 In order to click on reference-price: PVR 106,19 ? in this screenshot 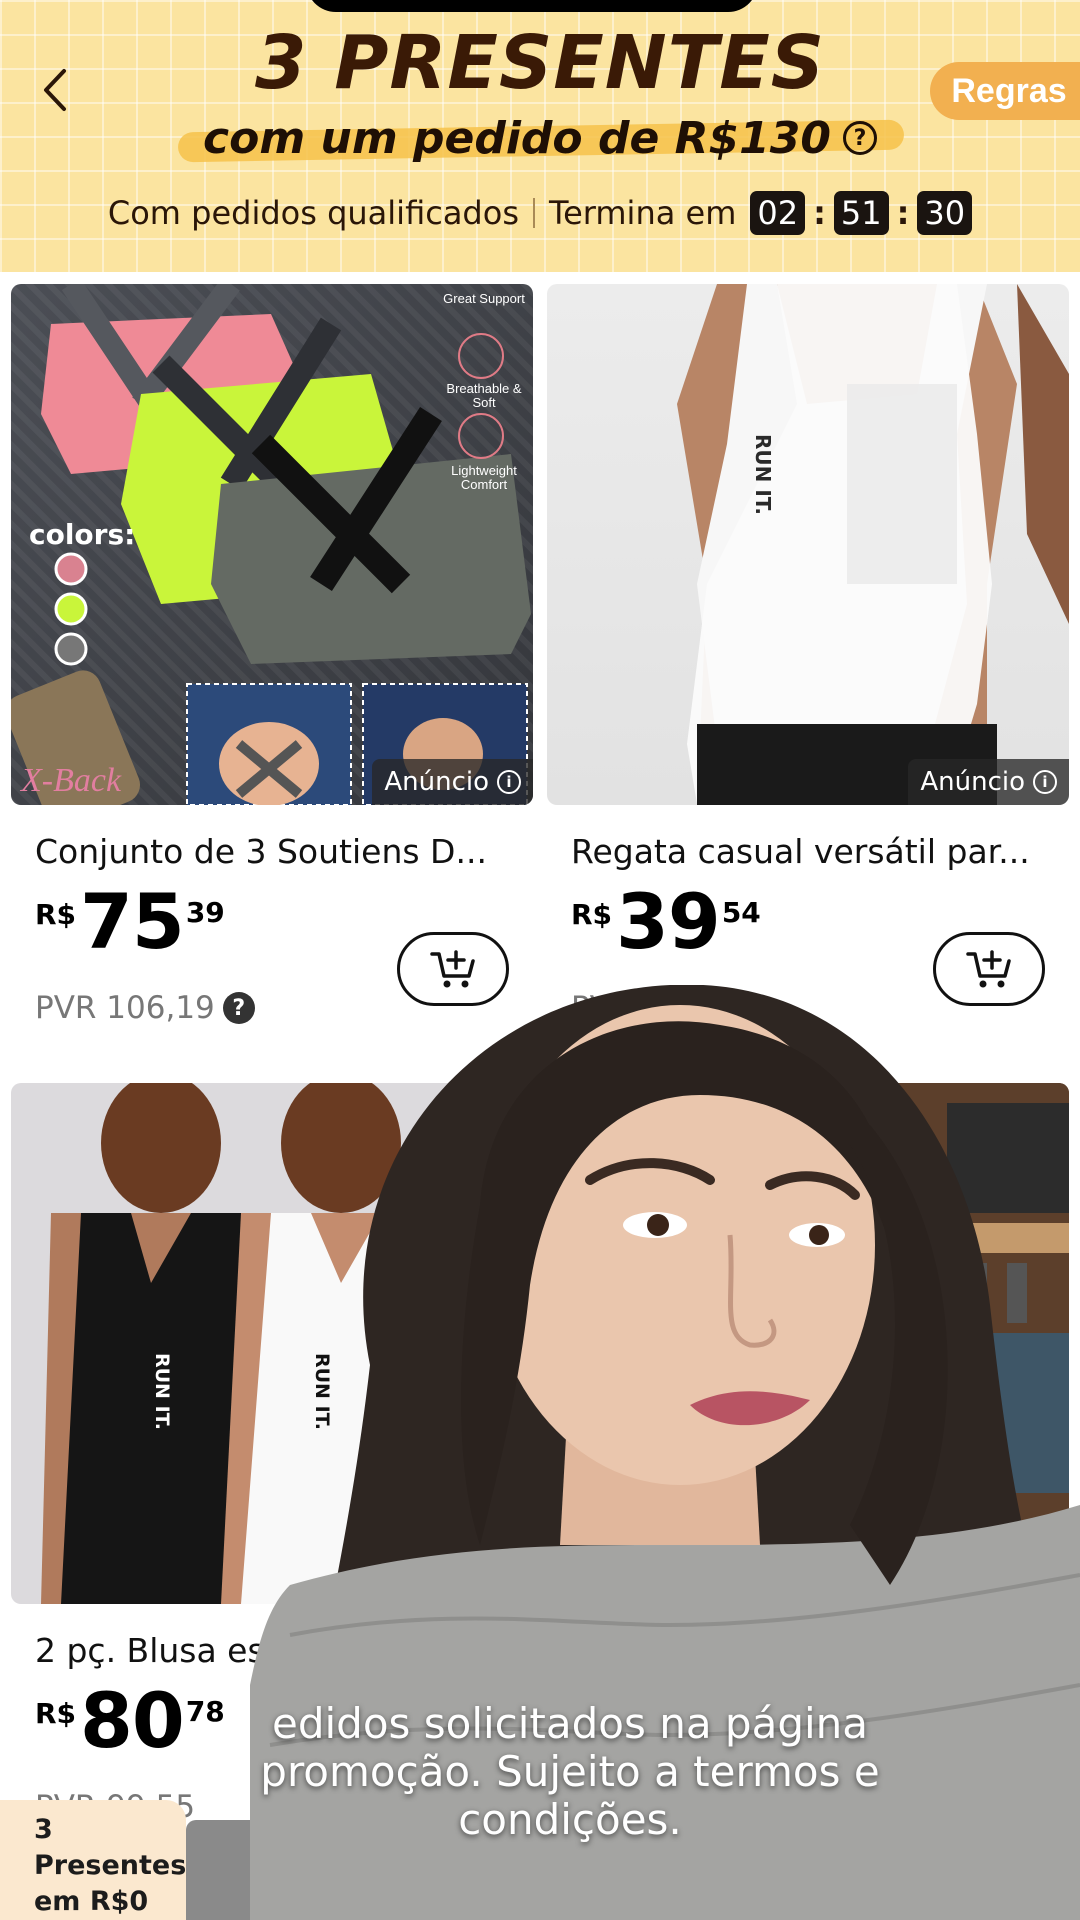, I will do `click(145, 1008)`.